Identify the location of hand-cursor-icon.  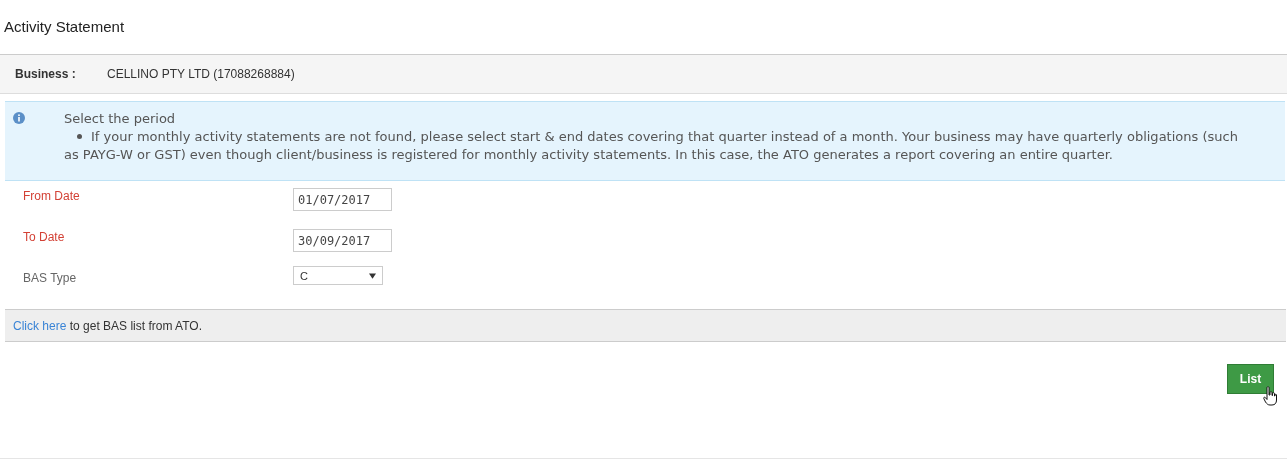
(1270, 396).